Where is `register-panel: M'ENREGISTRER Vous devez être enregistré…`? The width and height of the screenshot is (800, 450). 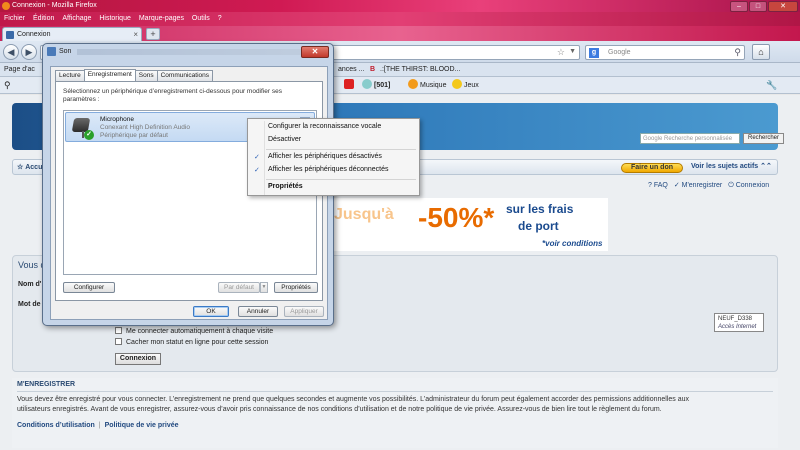 register-panel: M'ENREGISTRER Vous devez être enregistré… is located at coordinates (395, 413).